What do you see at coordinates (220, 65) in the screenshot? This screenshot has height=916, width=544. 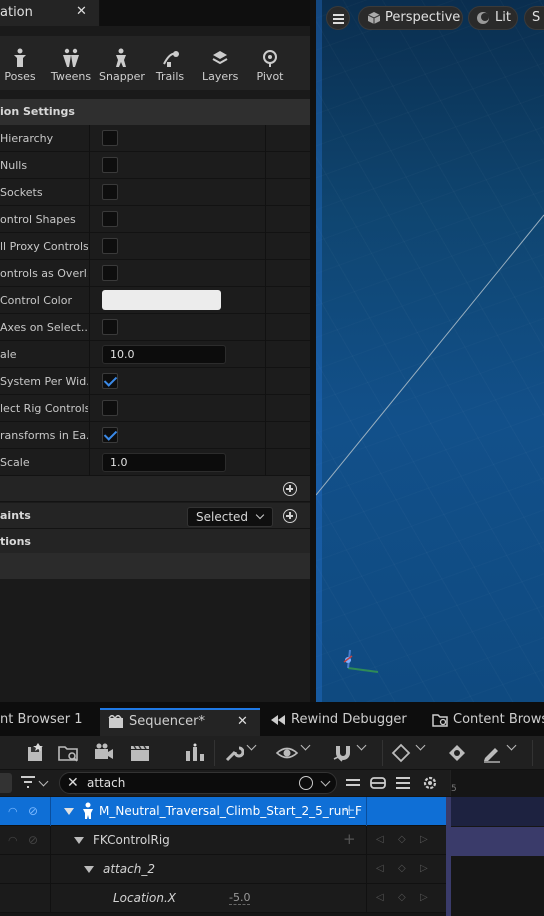 I see `layers-button: Layers` at bounding box center [220, 65].